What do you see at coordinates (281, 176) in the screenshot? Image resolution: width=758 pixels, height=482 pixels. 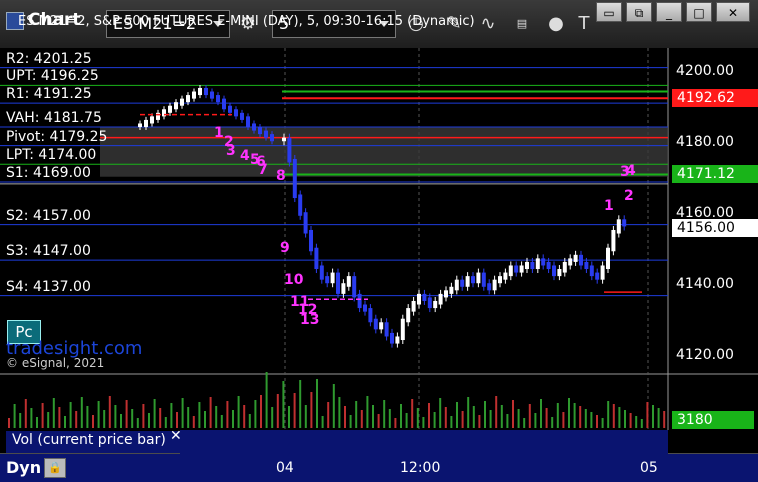 I see `count-label: 8` at bounding box center [281, 176].